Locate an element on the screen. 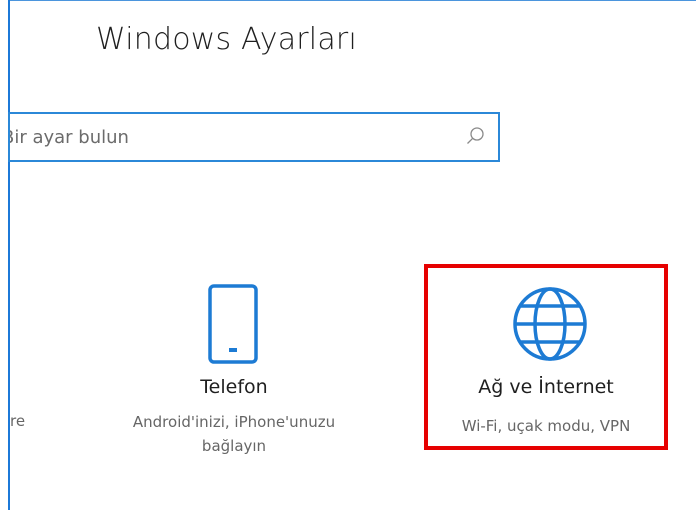 This screenshot has width=696, height=510. tile-label: Telefon is located at coordinates (234, 387).